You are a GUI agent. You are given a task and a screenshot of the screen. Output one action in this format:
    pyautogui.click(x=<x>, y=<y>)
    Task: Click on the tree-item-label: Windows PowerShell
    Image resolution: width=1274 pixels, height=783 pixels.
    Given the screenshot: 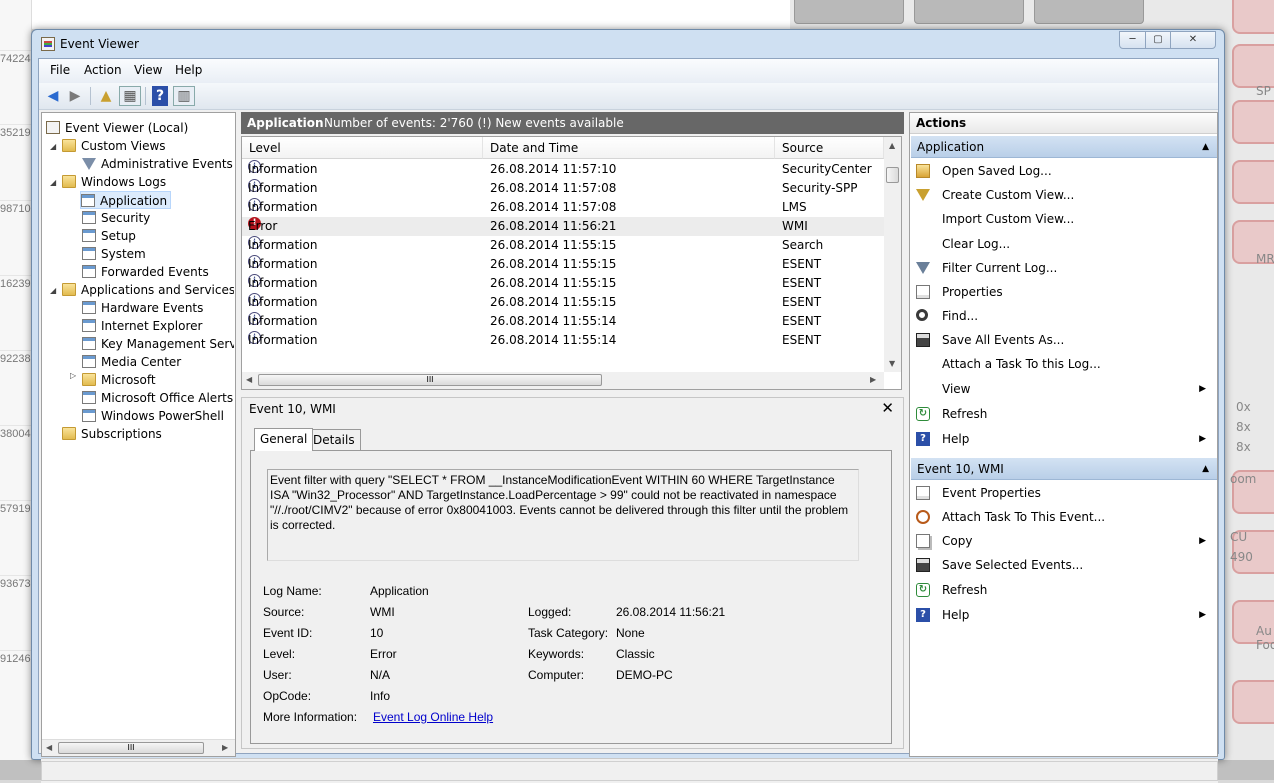 What is the action you would take?
    pyautogui.click(x=162, y=416)
    